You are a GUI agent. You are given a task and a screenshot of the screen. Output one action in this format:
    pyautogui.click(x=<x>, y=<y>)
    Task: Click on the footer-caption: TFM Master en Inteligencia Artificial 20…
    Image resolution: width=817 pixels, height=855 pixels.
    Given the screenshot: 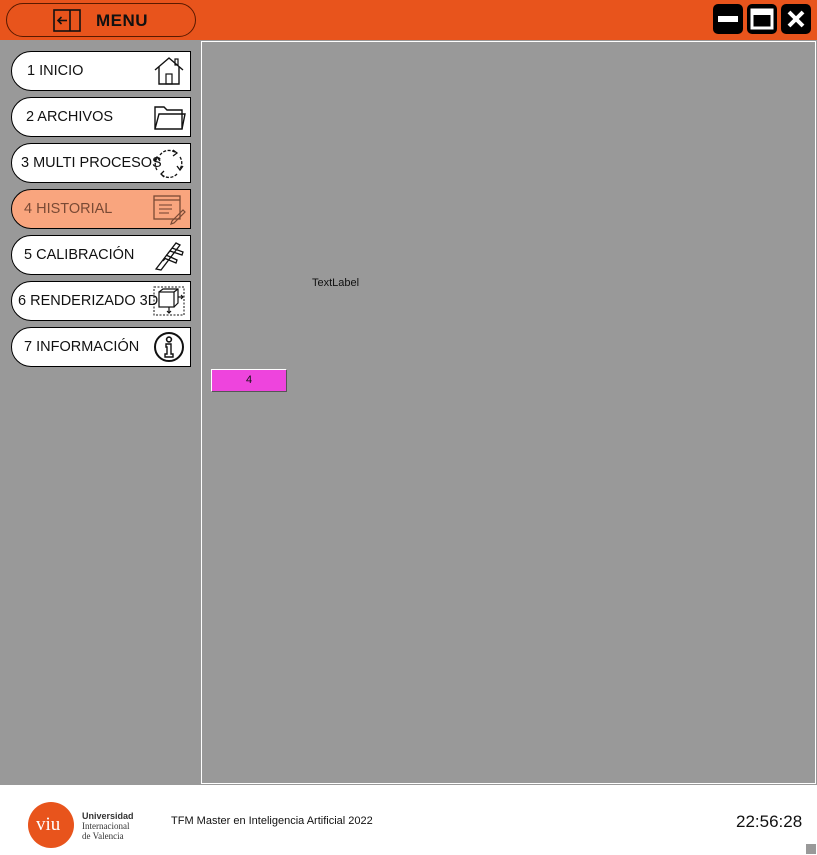 What is the action you would take?
    pyautogui.click(x=272, y=821)
    